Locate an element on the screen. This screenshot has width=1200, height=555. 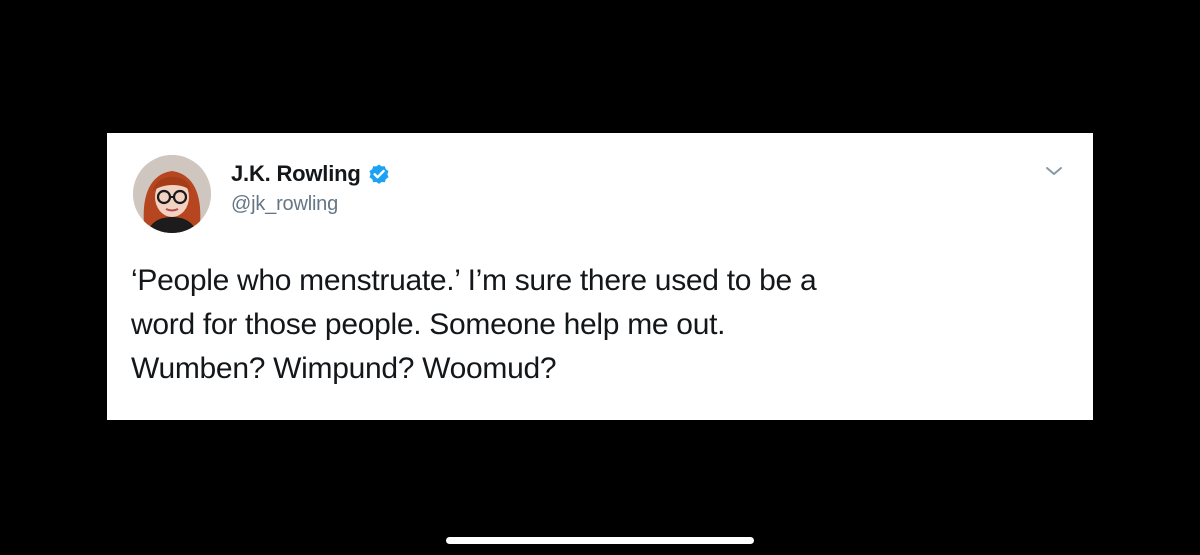
author-name-row: J.K. Rowling is located at coordinates (311, 174).